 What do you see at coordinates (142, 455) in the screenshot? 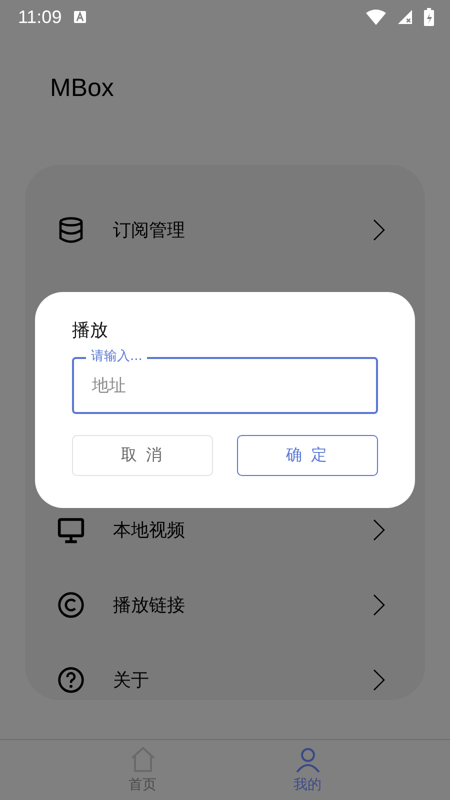
I see `cancel-button: 取 消` at bounding box center [142, 455].